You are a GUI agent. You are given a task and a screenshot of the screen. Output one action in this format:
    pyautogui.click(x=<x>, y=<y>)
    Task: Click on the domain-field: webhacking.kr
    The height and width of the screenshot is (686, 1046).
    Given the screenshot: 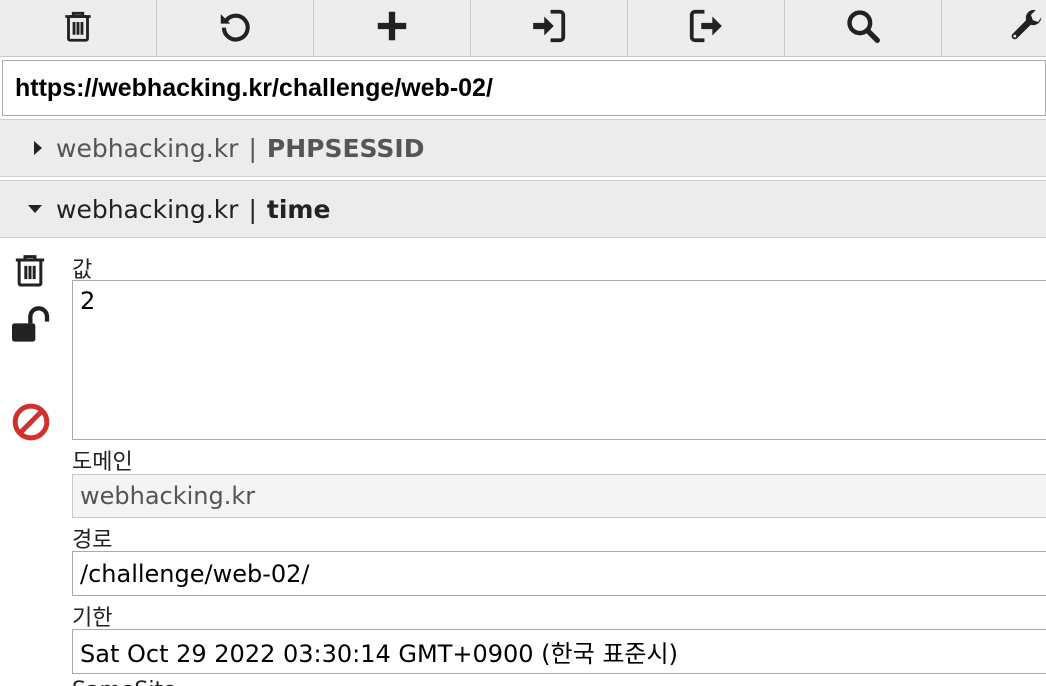 What is the action you would take?
    pyautogui.click(x=559, y=496)
    